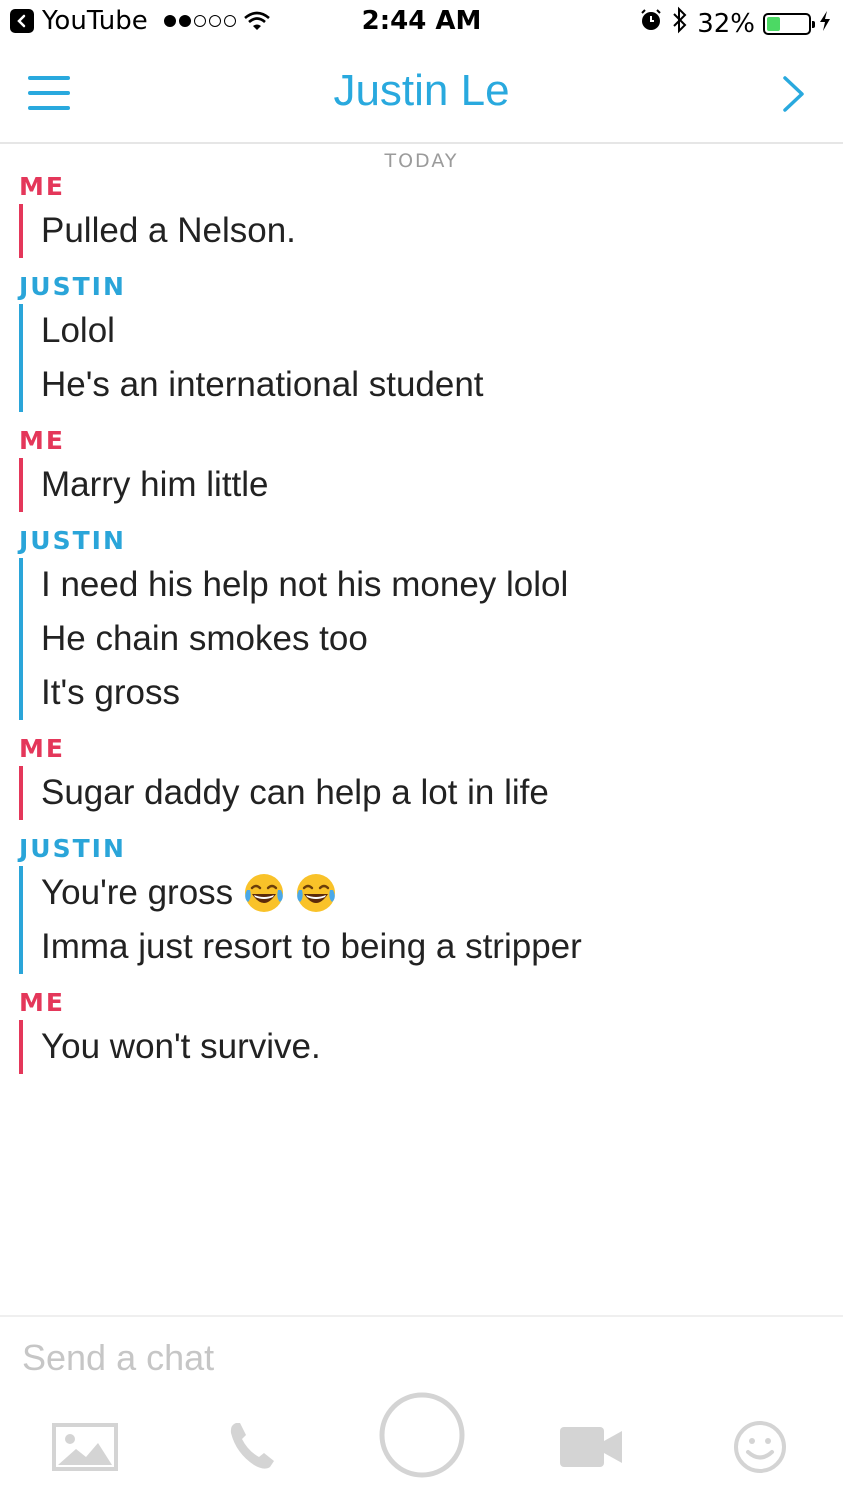 The image size is (843, 1501). I want to click on message-text-row: Lolol, so click(432, 331).